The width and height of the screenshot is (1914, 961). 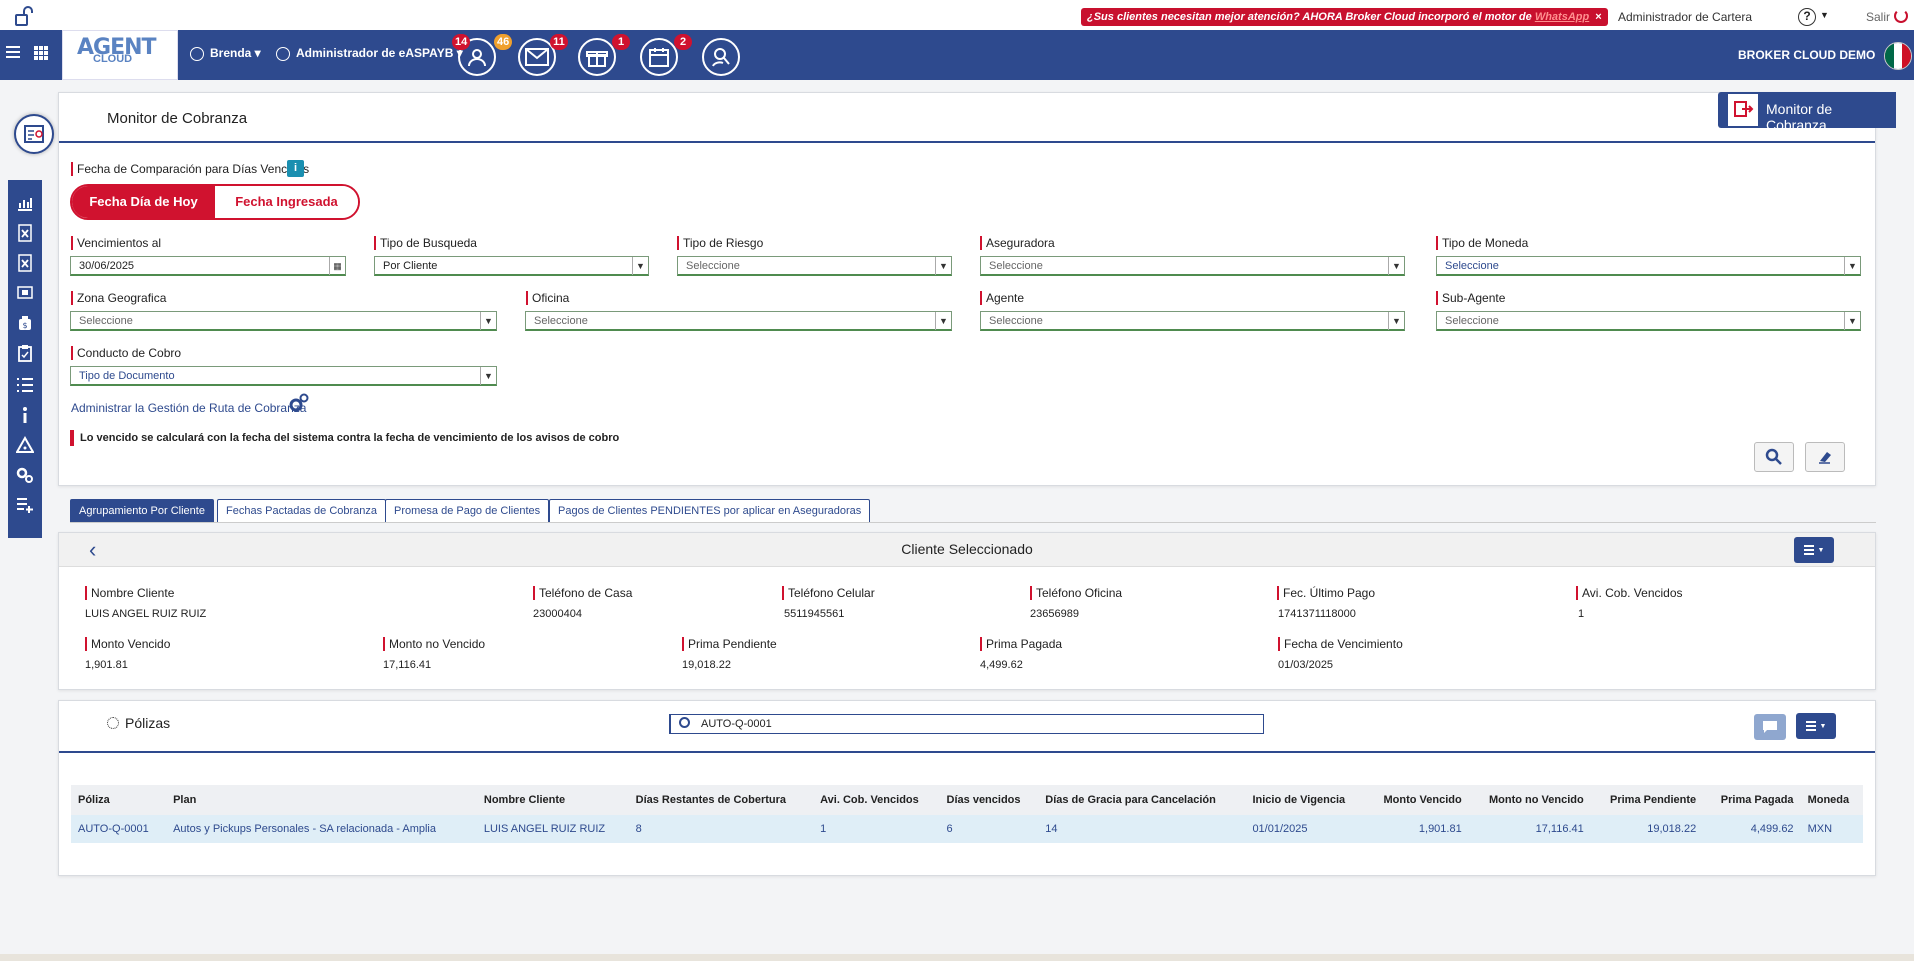 What do you see at coordinates (503, 42) in the screenshot?
I see `clients-alt-badge: 46` at bounding box center [503, 42].